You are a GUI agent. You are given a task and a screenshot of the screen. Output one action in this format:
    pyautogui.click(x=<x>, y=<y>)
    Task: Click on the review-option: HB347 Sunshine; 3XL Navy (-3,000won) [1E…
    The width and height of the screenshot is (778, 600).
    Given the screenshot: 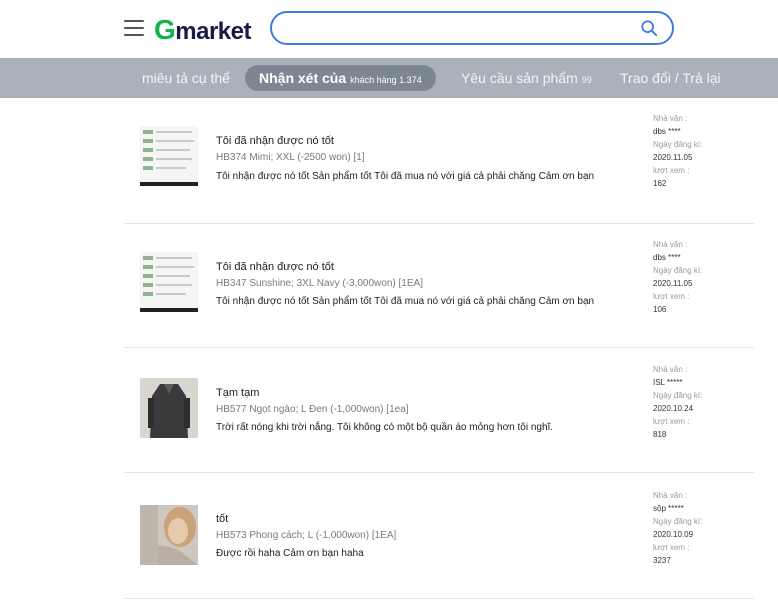 What is the action you would take?
    pyautogui.click(x=319, y=283)
    